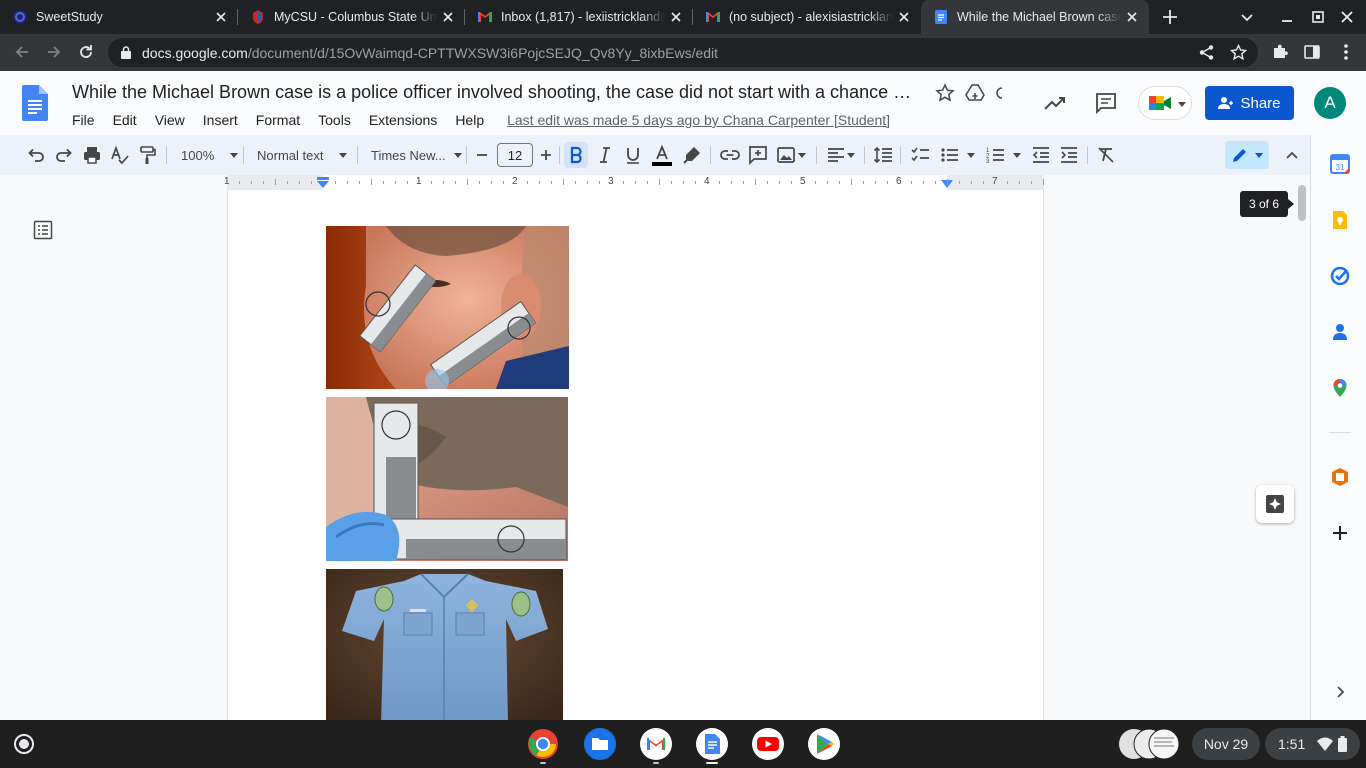 This screenshot has height=768, width=1366. Describe the element at coordinates (1055, 103) in the screenshot. I see `activity-trend-icon` at that location.